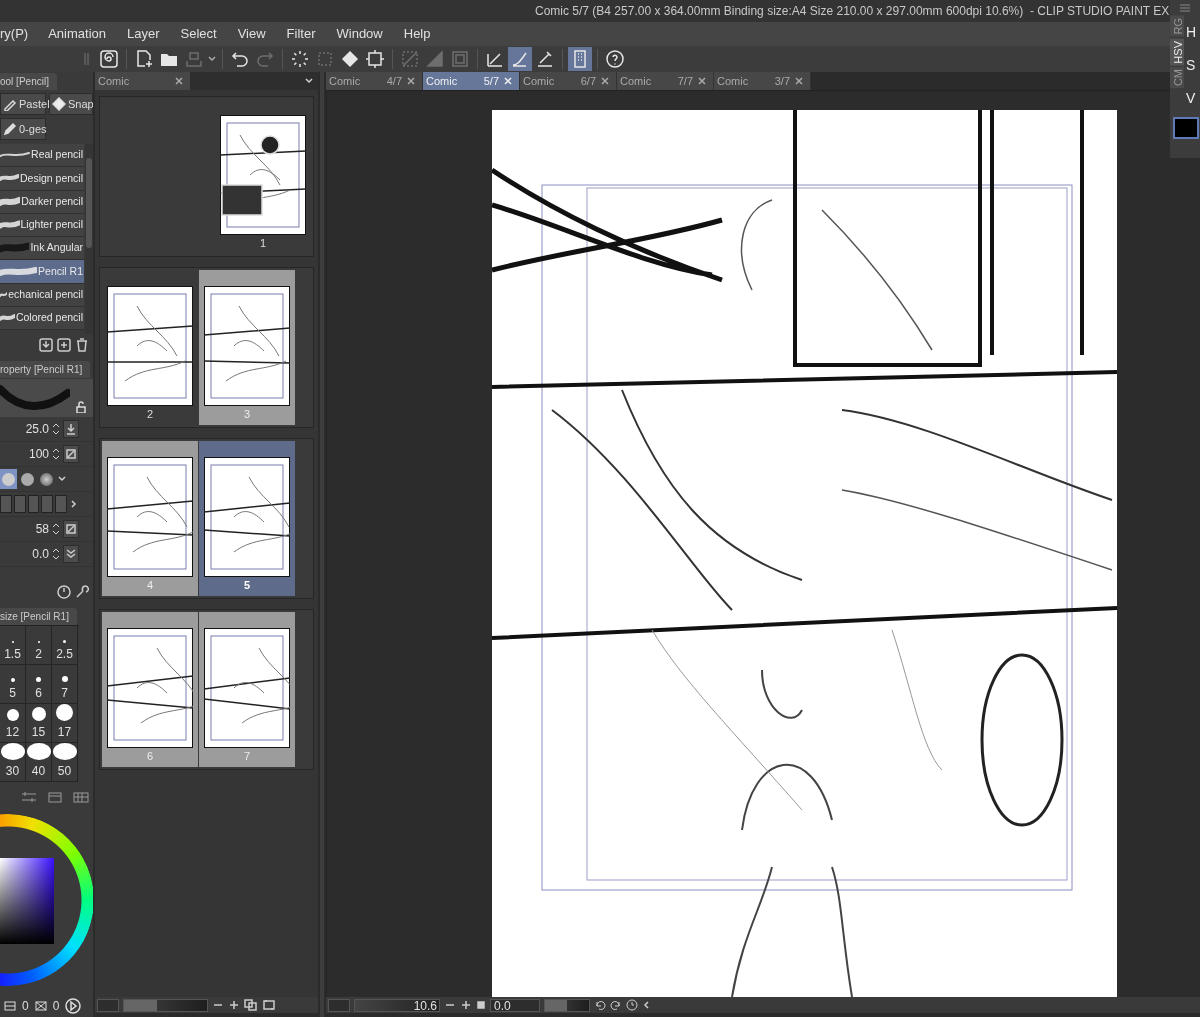 This screenshot has height=1017, width=1200. Describe the element at coordinates (13, 723) in the screenshot. I see `brush-size-item: 12` at that location.